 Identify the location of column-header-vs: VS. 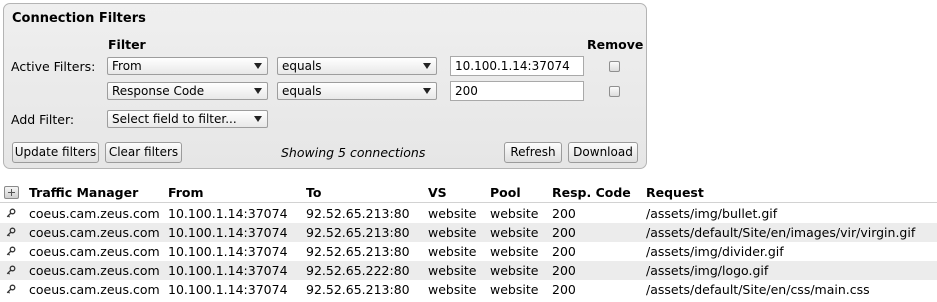
(437, 192).